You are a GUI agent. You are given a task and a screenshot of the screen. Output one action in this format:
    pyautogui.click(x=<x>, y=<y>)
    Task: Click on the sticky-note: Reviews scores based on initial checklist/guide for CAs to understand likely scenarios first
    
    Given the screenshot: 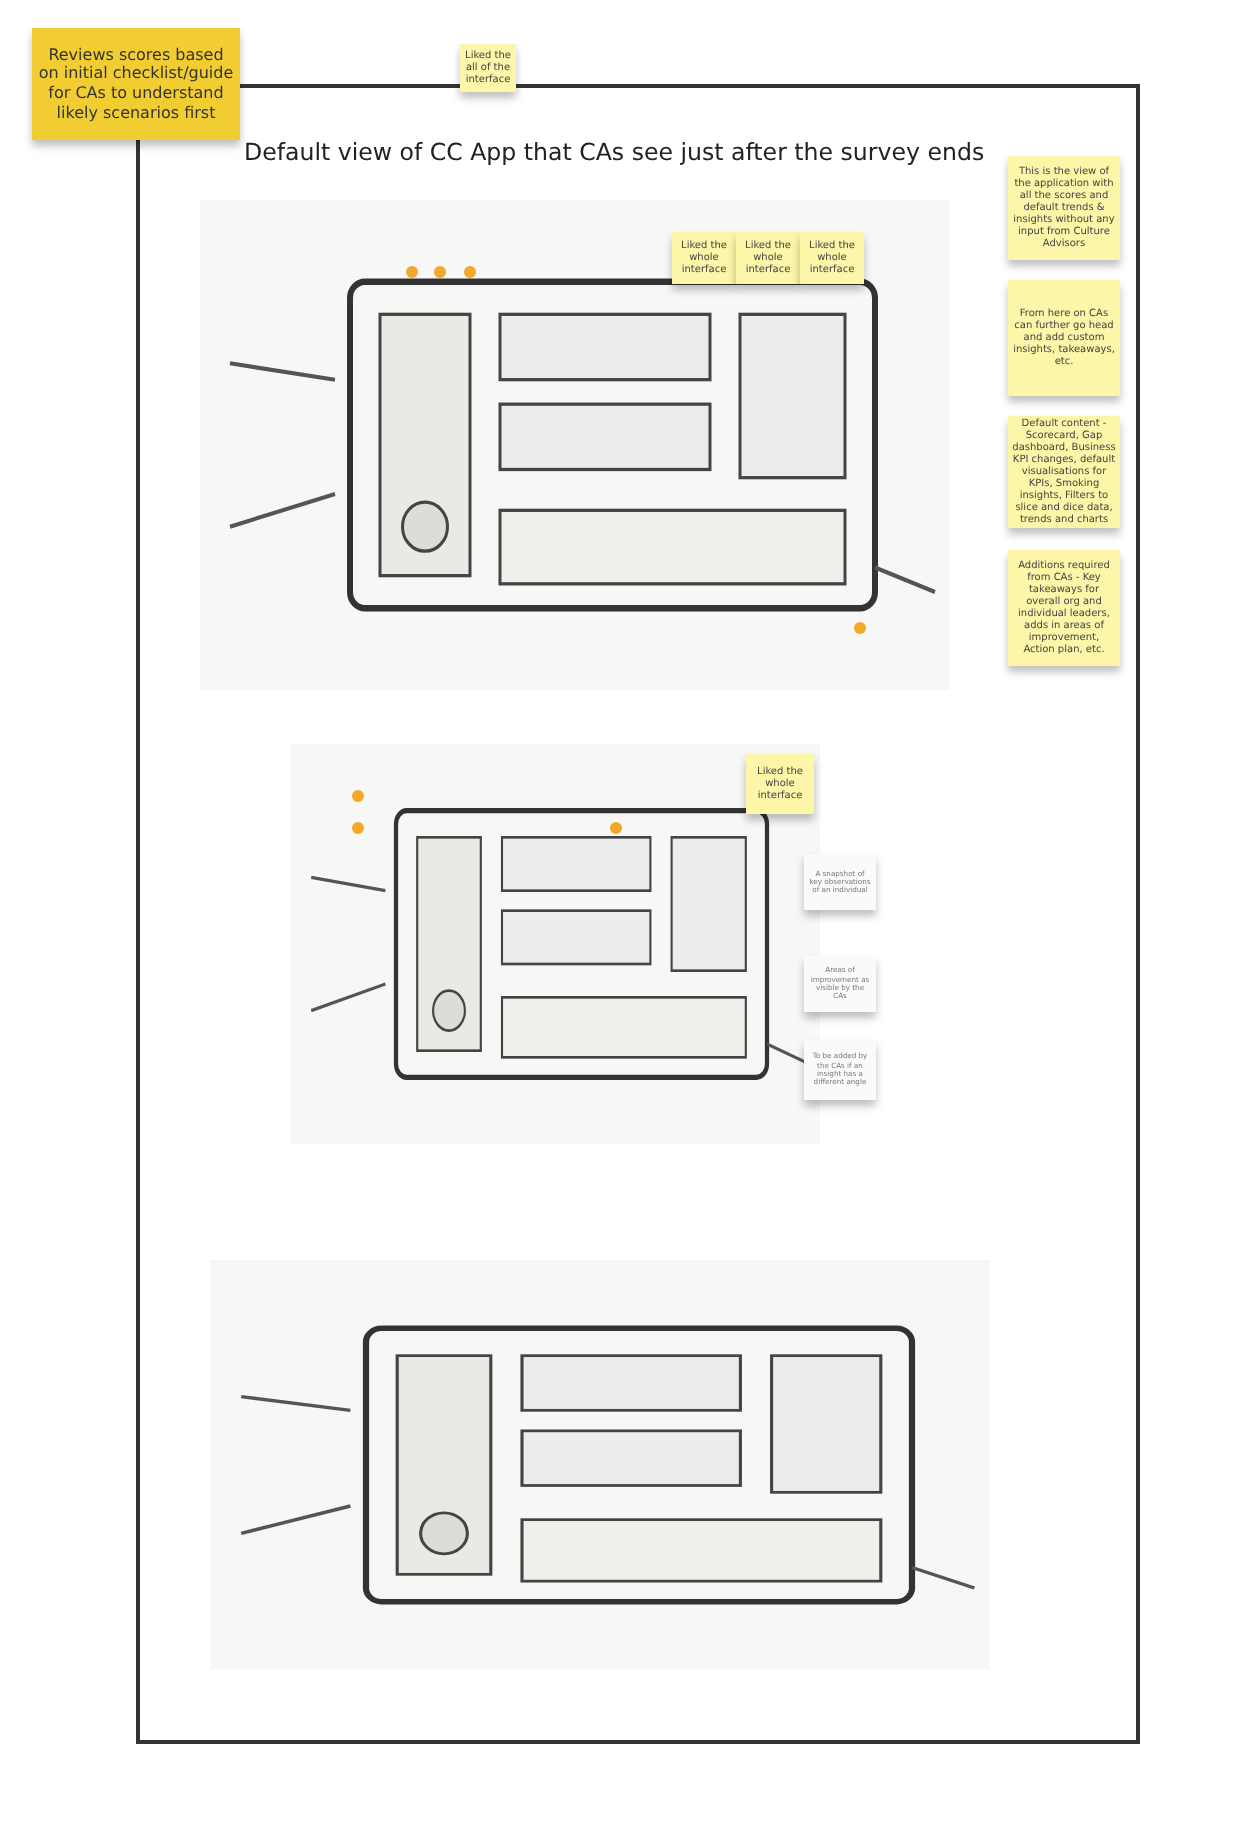 What is the action you would take?
    pyautogui.click(x=136, y=84)
    